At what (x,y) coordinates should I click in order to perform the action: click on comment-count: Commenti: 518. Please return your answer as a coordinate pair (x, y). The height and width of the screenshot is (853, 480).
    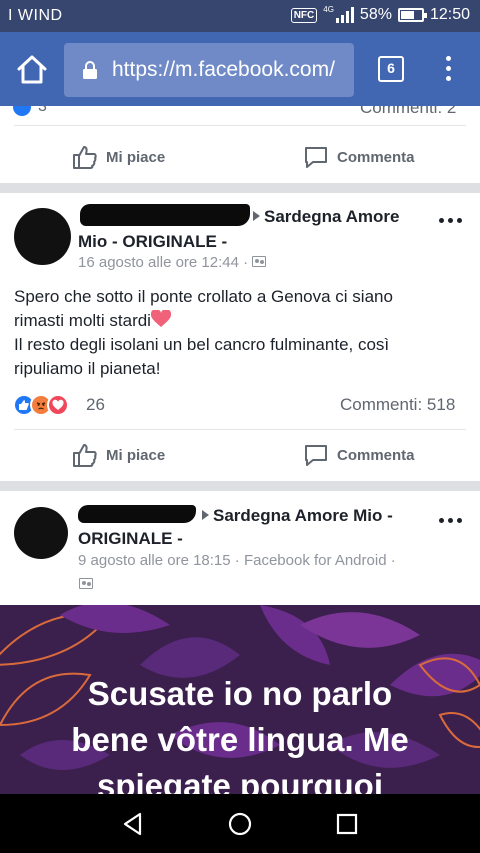
    Looking at the image, I should click on (397, 405).